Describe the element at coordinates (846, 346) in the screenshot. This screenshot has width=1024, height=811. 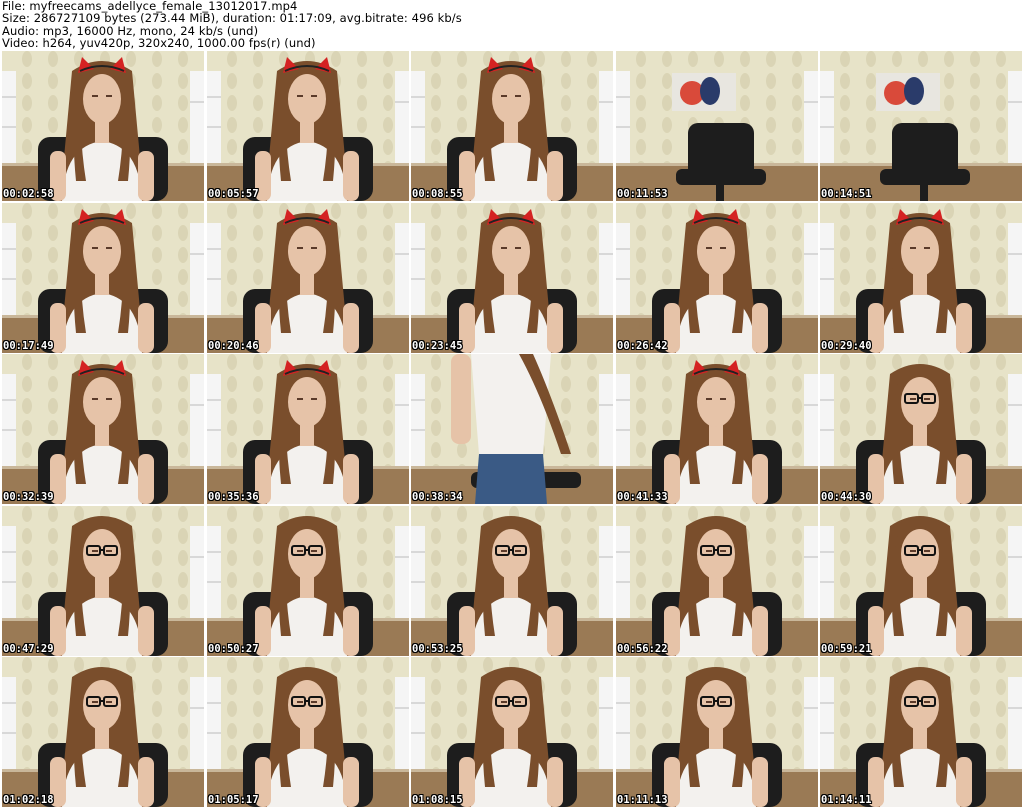
I see `thumbnail-timestamp: 00:29:40` at that location.